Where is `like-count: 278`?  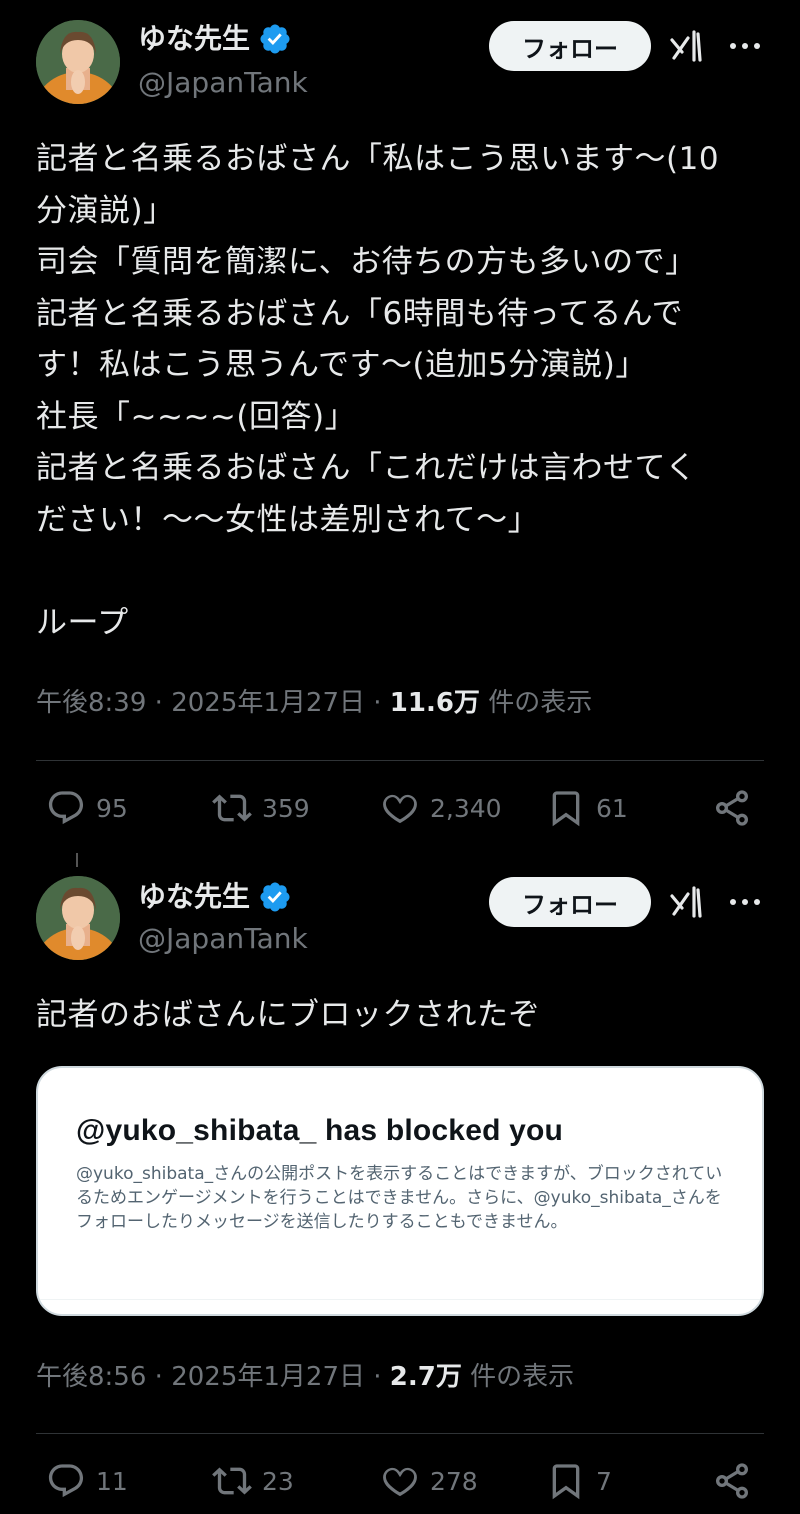
like-count: 278 is located at coordinates (454, 1481).